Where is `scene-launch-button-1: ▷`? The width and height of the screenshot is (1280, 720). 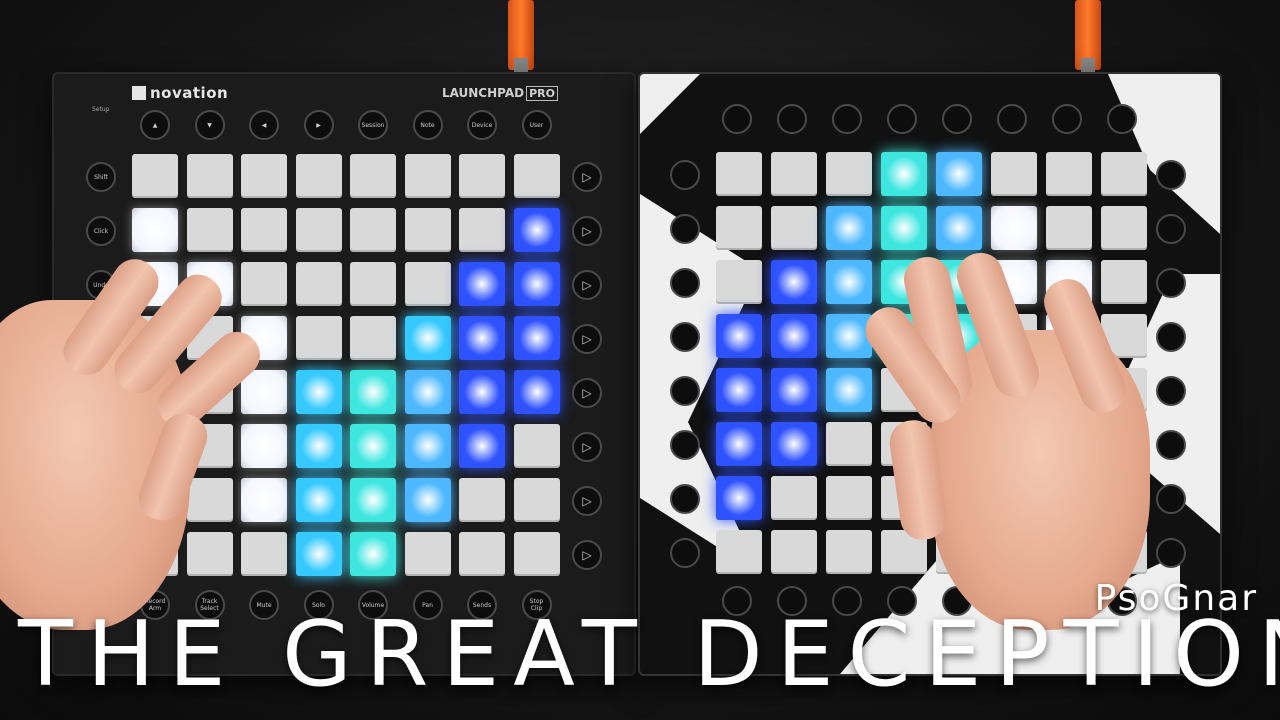 scene-launch-button-1: ▷ is located at coordinates (587, 177).